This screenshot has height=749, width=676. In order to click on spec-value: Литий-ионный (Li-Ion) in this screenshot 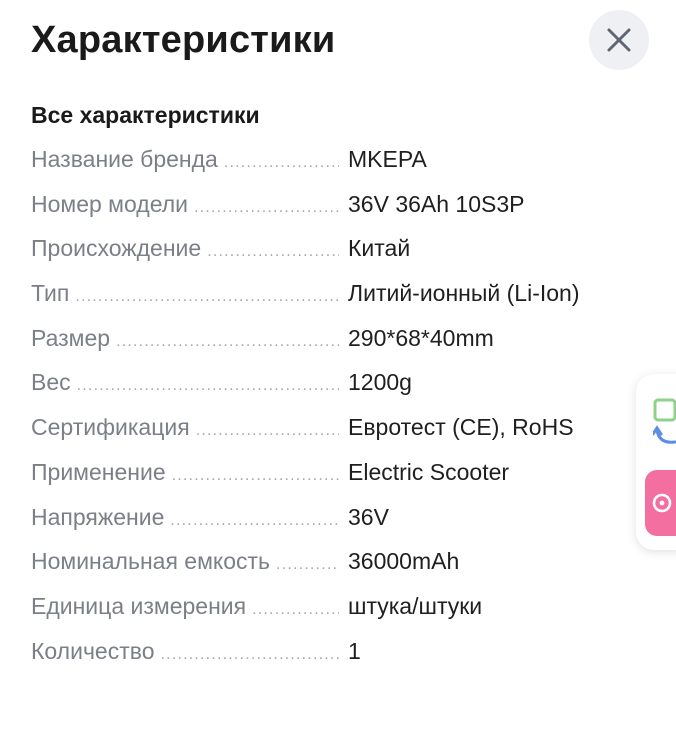, I will do `click(464, 293)`.